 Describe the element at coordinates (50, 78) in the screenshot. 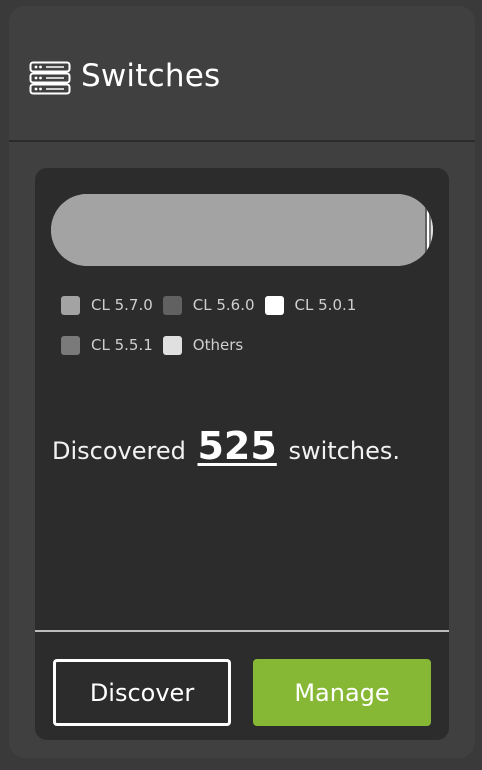

I see `server-stack-icon` at that location.